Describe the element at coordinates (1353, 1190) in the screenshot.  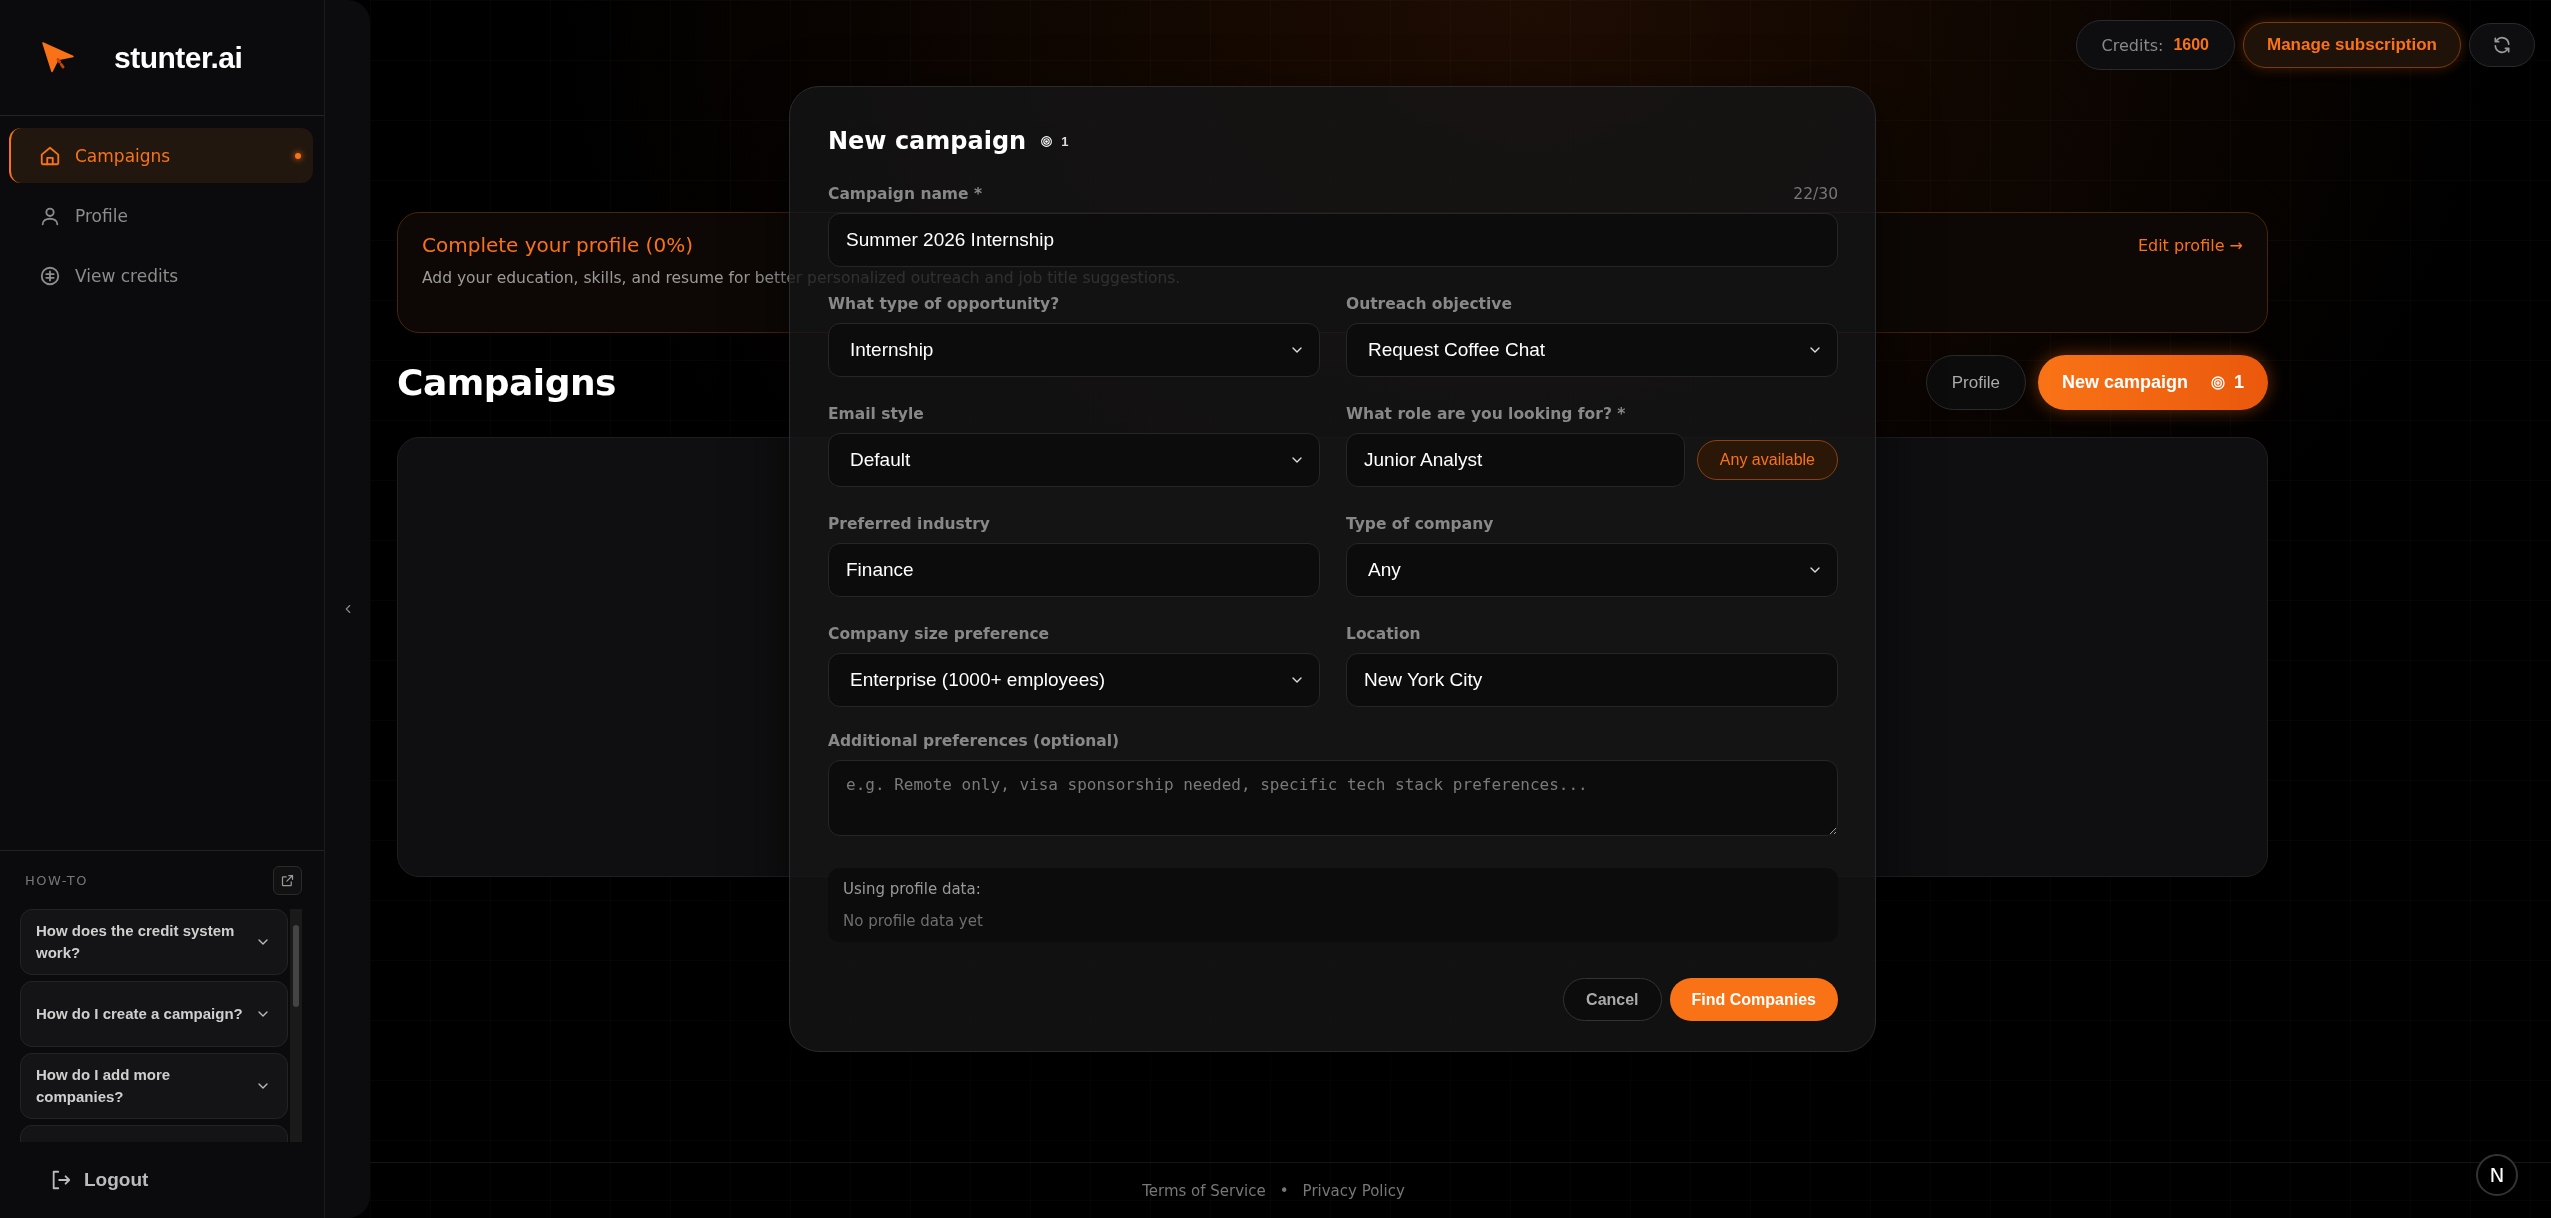
I see `footer-link: Privacy Policy` at that location.